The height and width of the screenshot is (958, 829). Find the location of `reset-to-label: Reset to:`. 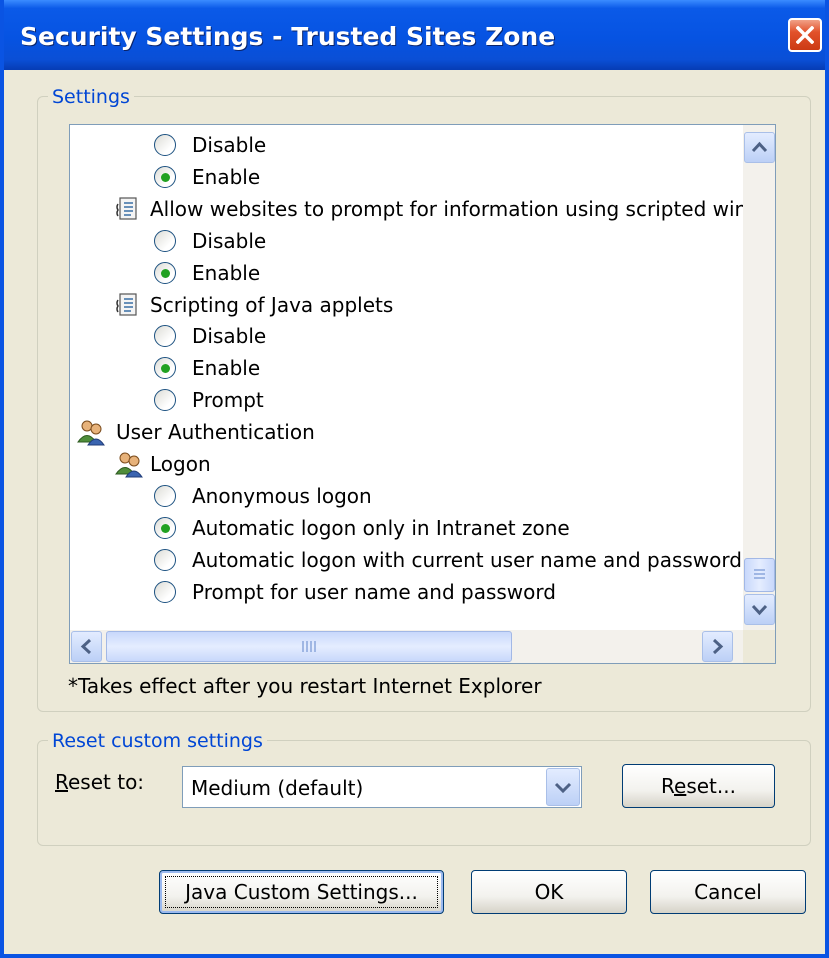

reset-to-label: Reset to: is located at coordinates (99, 782).